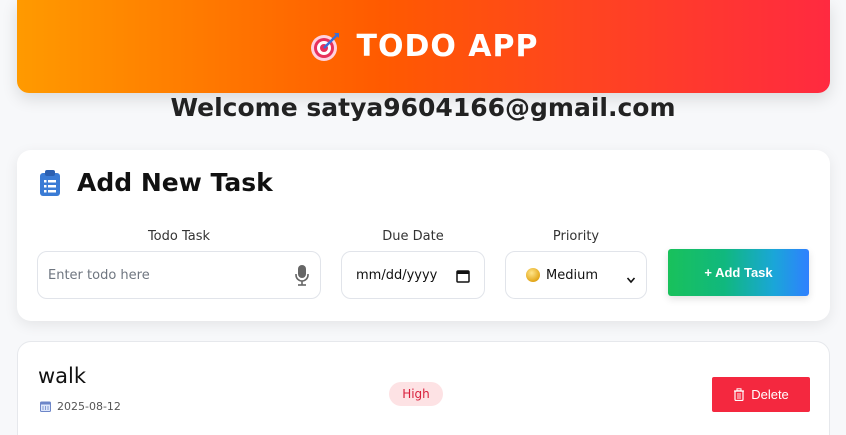  I want to click on due-date-label: Due Date, so click(413, 236).